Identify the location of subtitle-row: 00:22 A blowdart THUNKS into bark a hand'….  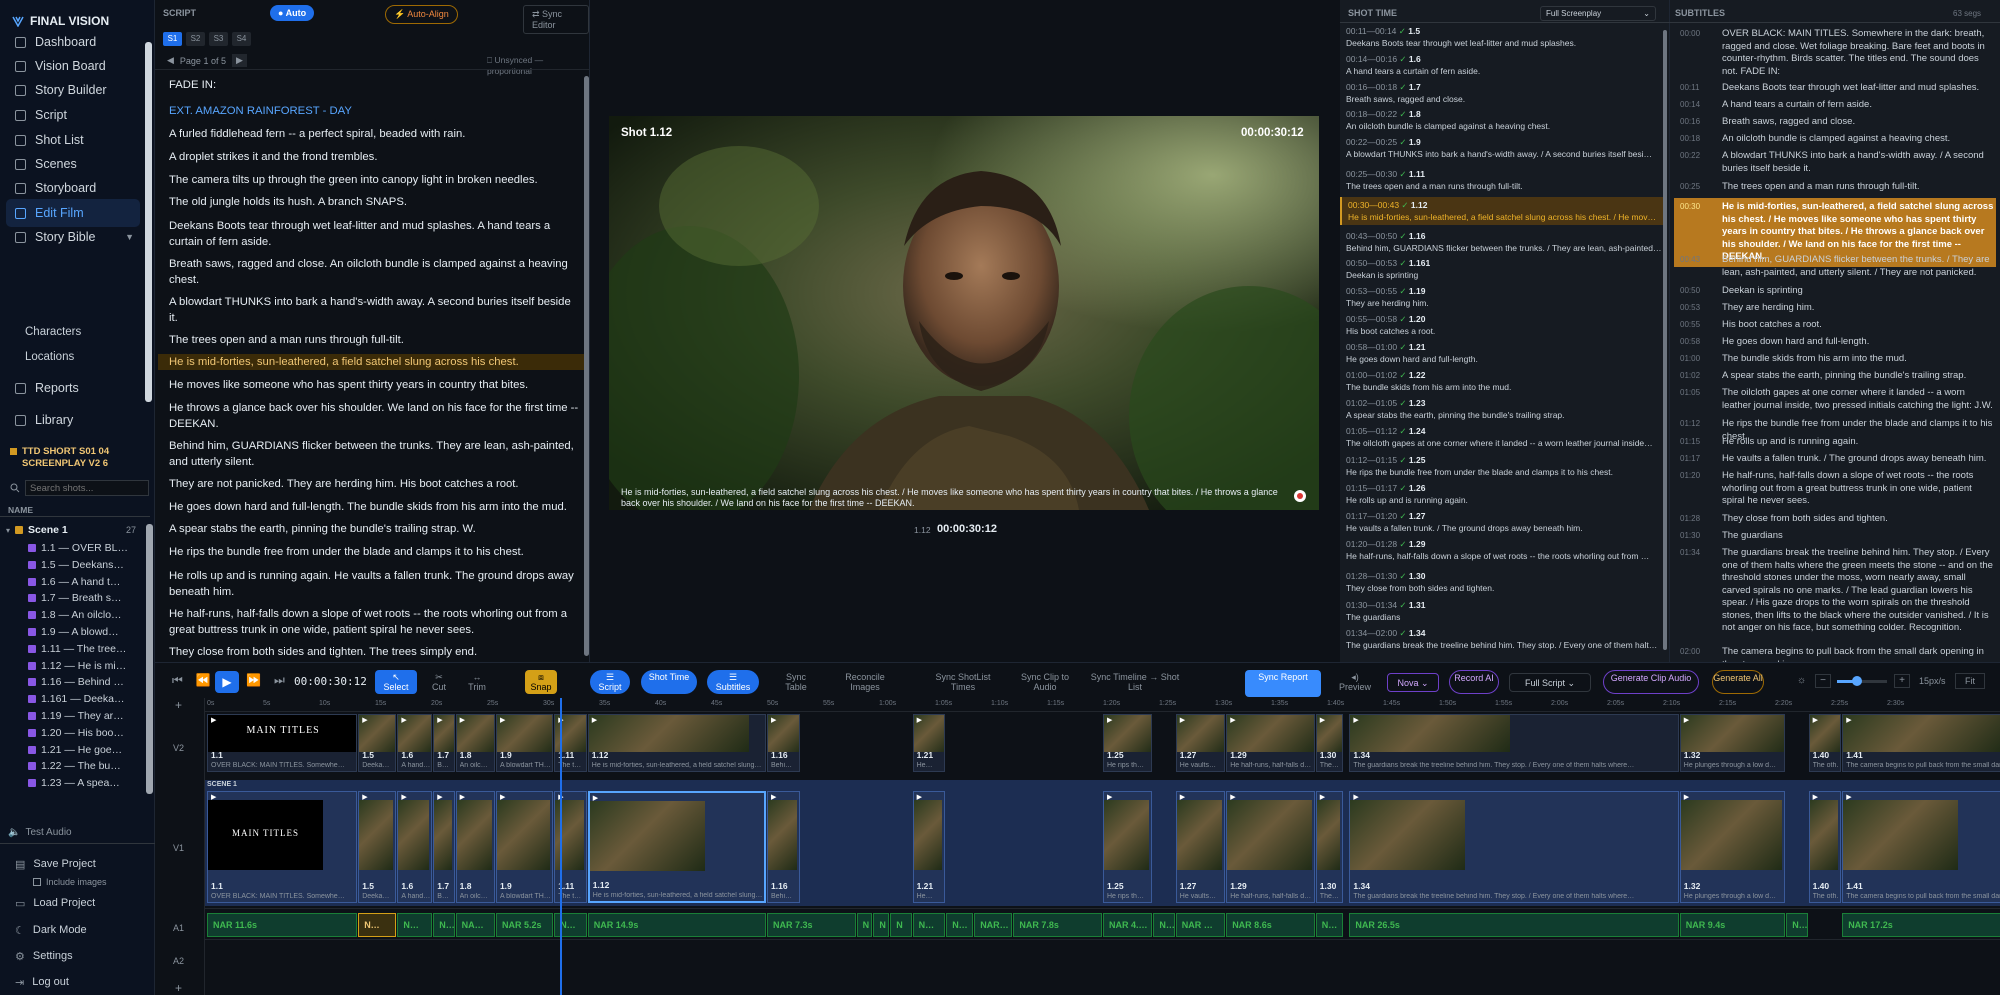
(1835, 162).